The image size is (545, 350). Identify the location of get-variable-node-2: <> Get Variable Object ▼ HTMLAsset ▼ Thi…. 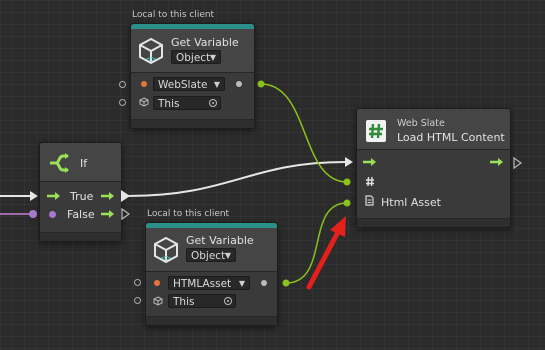
(211, 274).